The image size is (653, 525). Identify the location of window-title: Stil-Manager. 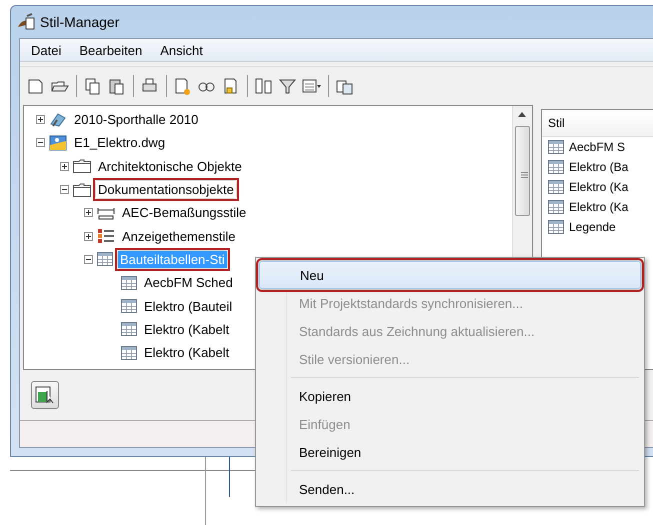
(80, 22).